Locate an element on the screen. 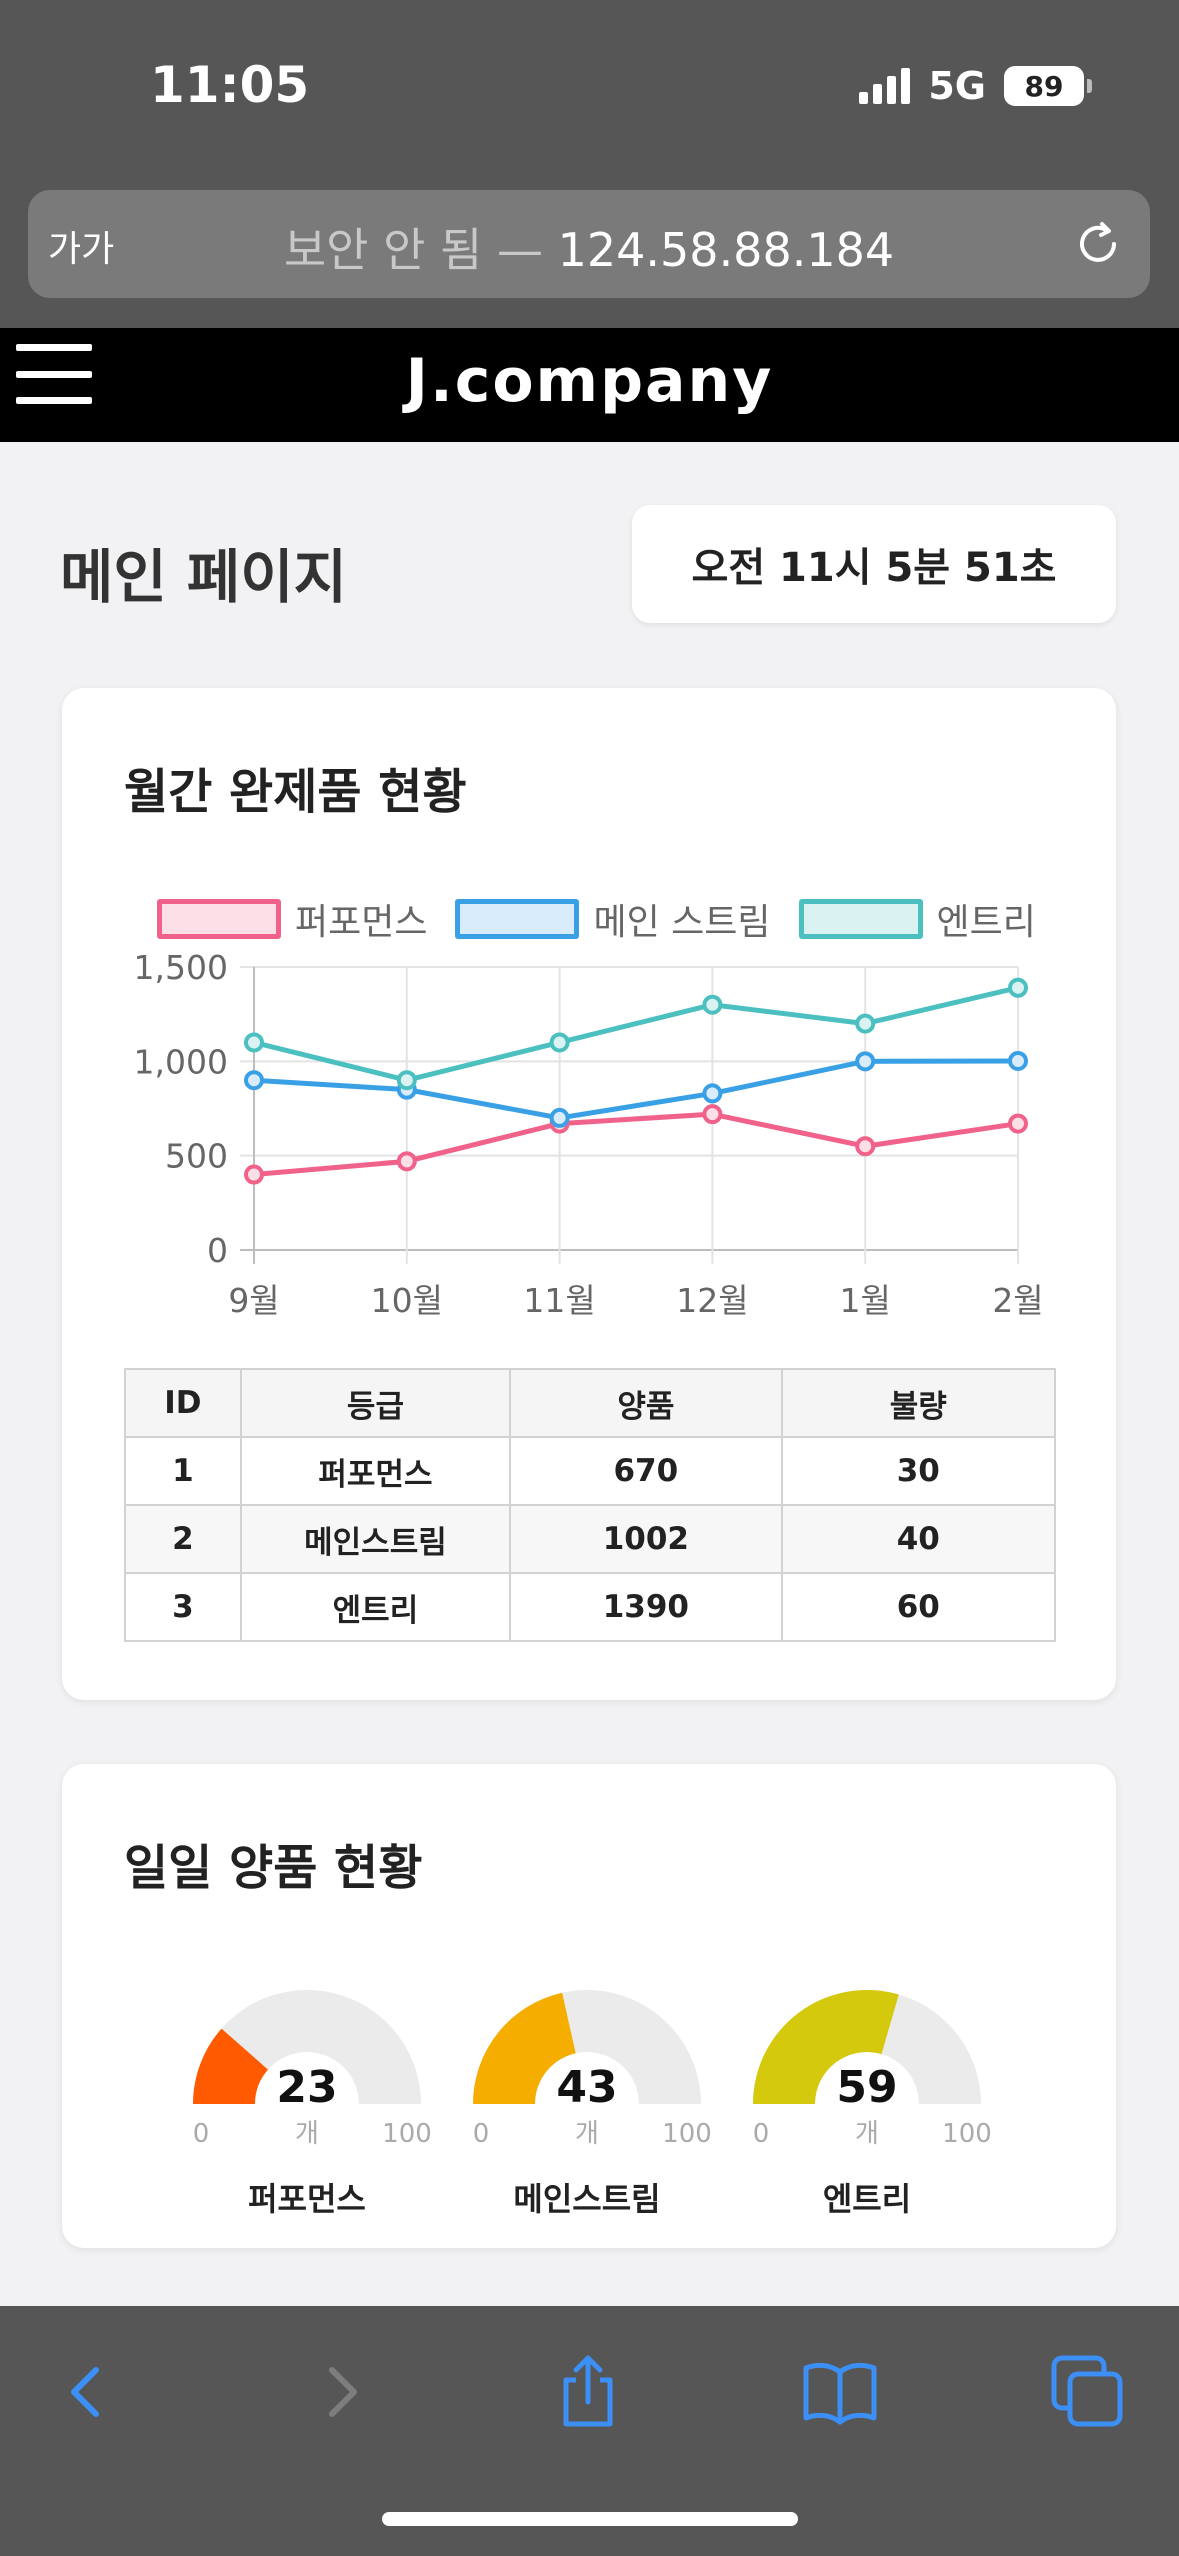  cell-good: 1390 is located at coordinates (646, 1607).